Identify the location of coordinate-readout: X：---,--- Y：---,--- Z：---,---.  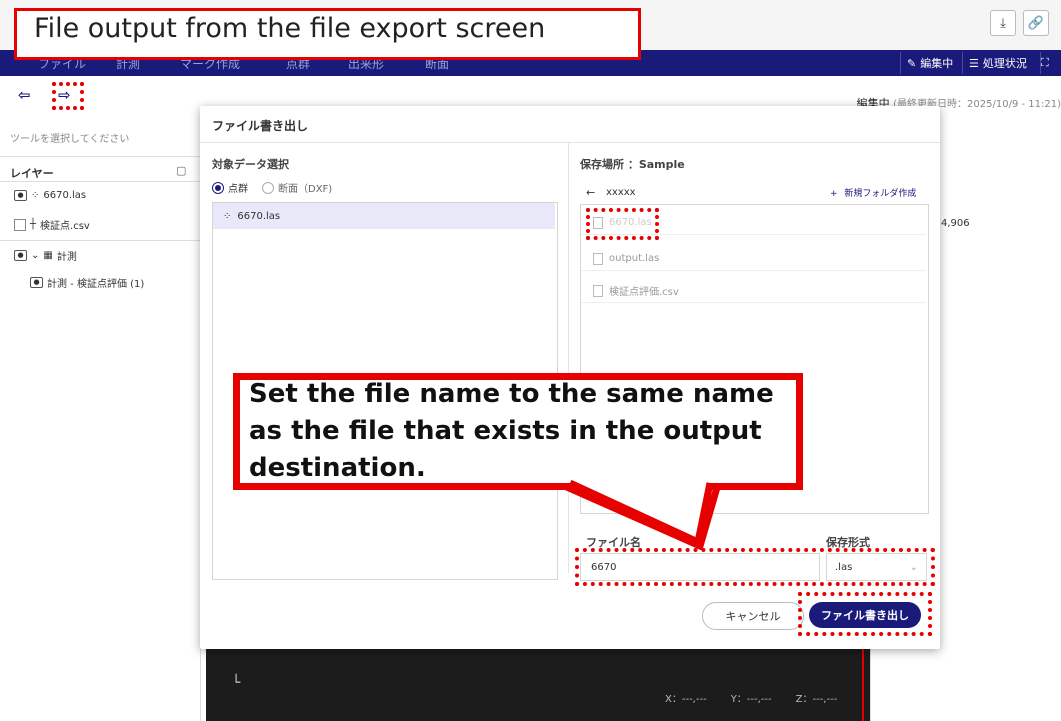
(751, 697).